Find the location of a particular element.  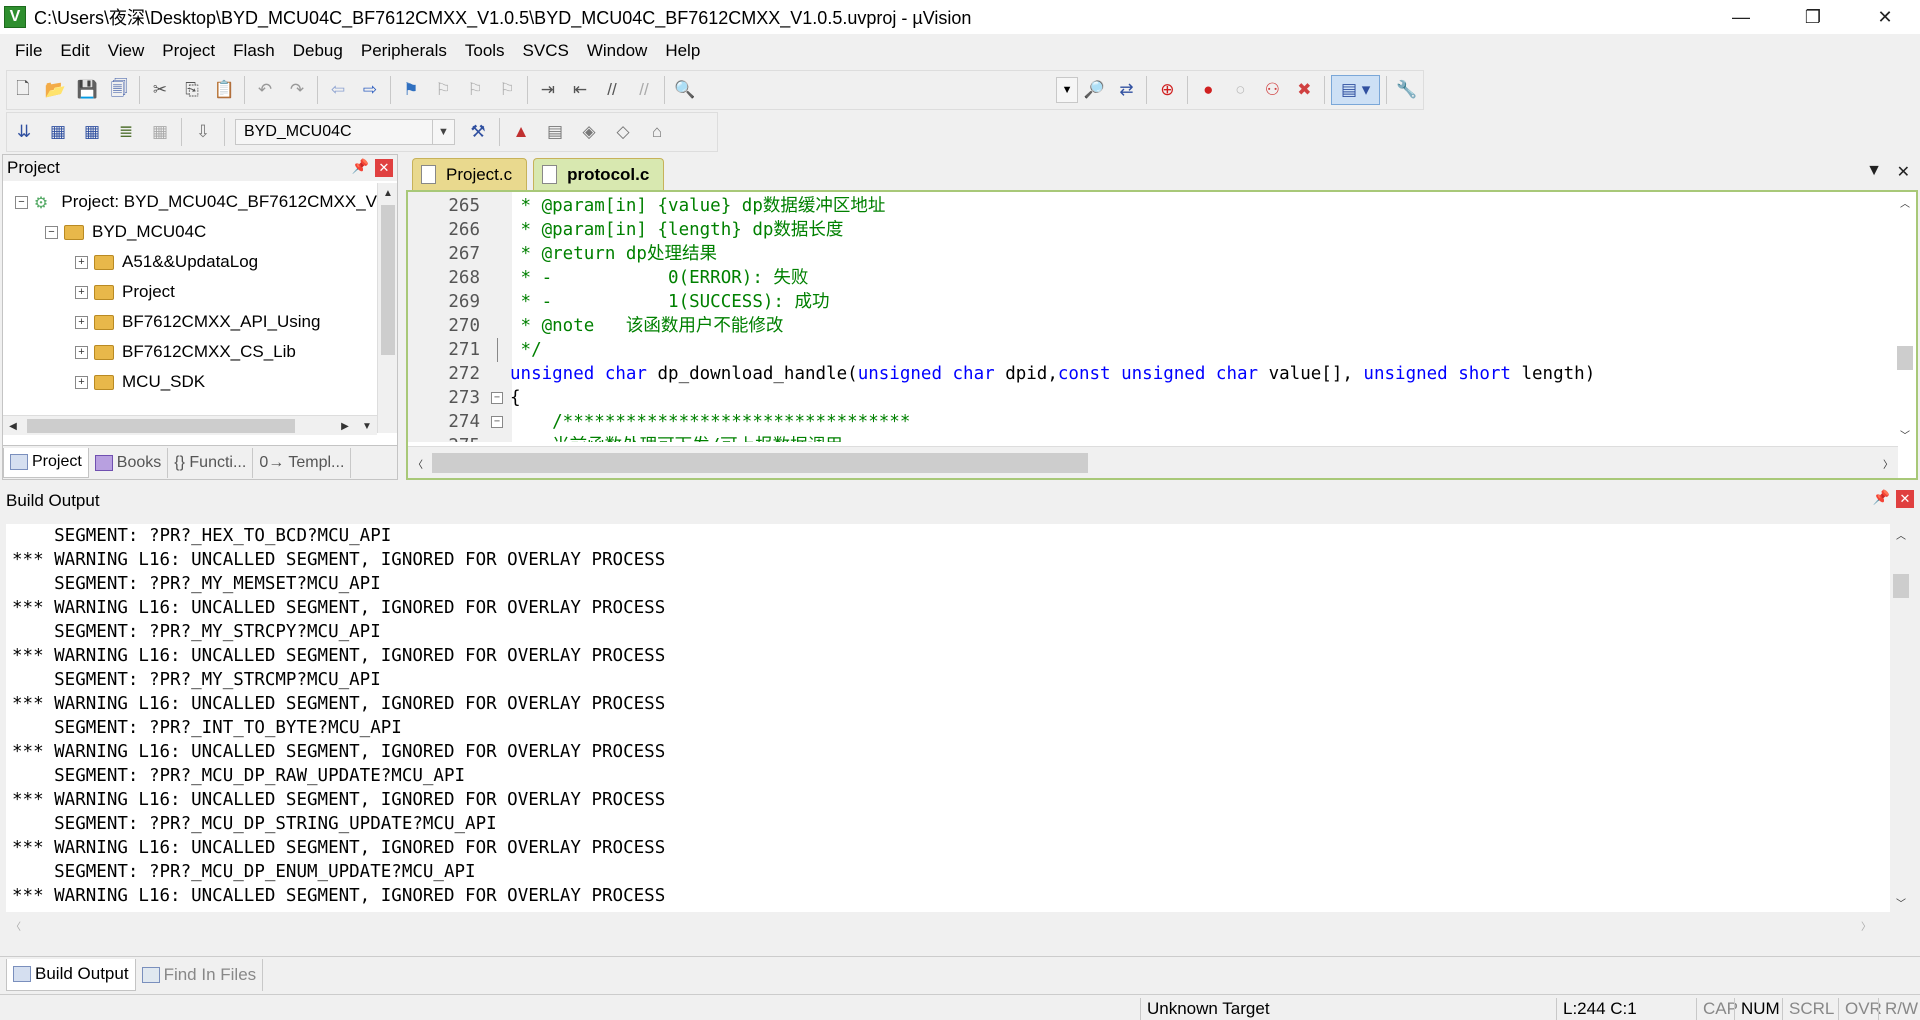

batch-build-icon: ≣ is located at coordinates (126, 132).